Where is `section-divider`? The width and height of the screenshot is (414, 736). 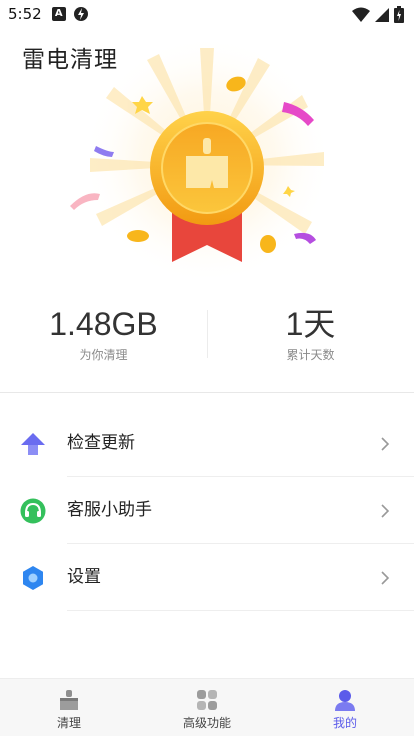
section-divider is located at coordinates (207, 392).